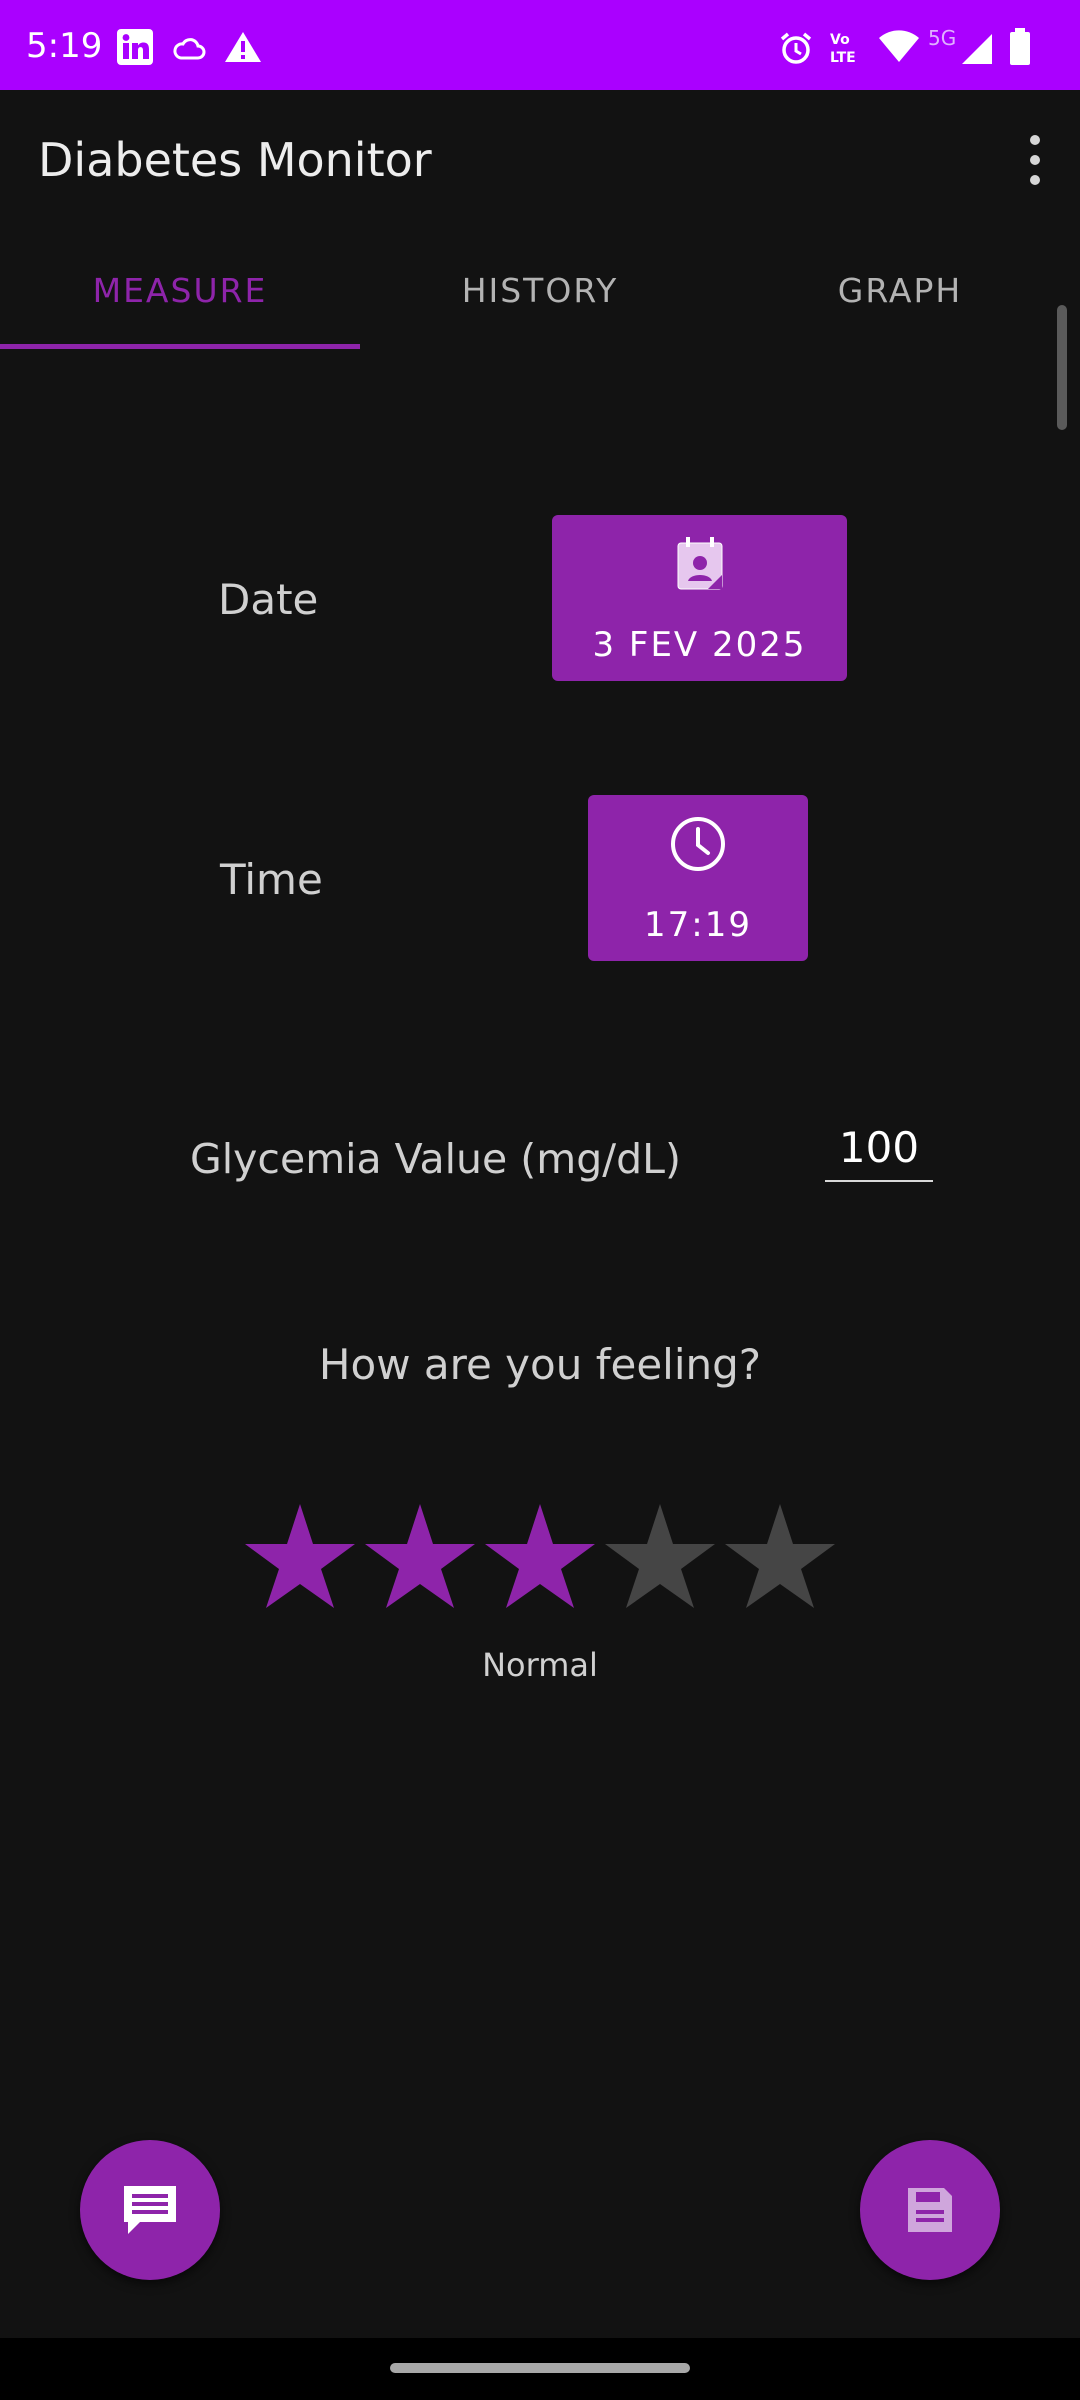 This screenshot has width=1080, height=2400. I want to click on tab-history: HISTORY, so click(540, 290).